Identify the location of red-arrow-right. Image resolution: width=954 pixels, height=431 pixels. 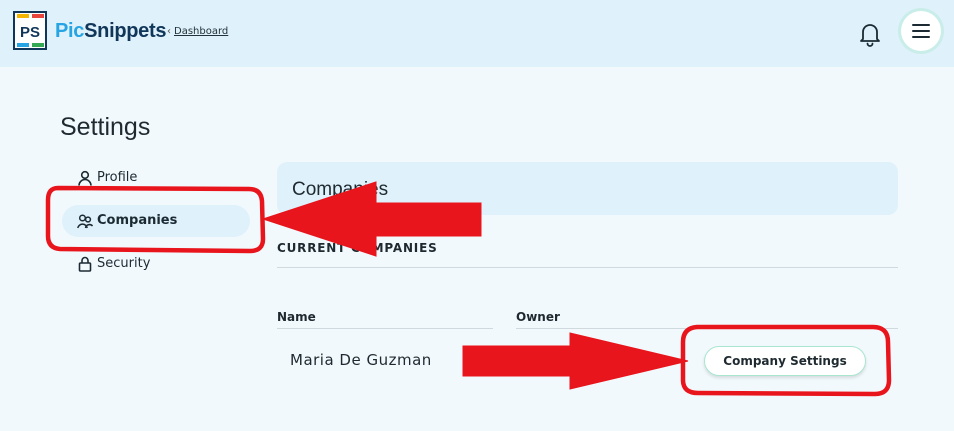
(575, 361).